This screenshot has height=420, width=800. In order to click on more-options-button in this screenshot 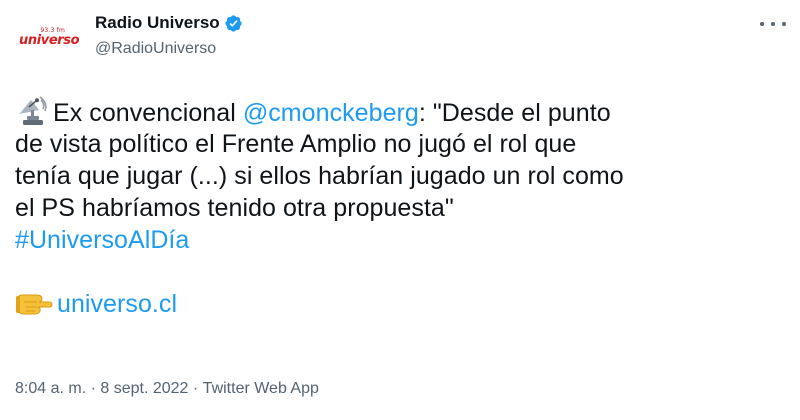, I will do `click(773, 24)`.